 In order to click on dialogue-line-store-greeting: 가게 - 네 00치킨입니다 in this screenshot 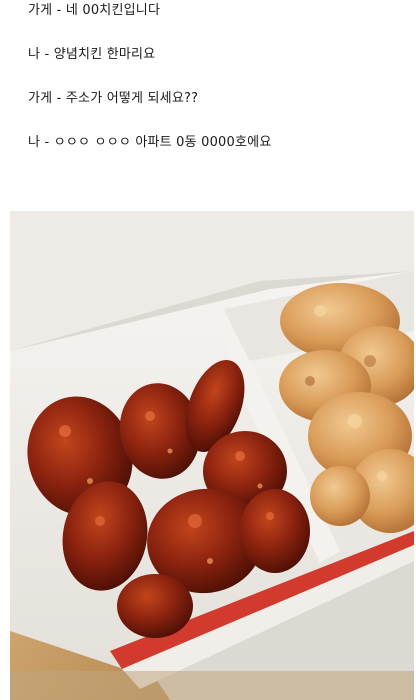, I will do `click(94, 10)`.